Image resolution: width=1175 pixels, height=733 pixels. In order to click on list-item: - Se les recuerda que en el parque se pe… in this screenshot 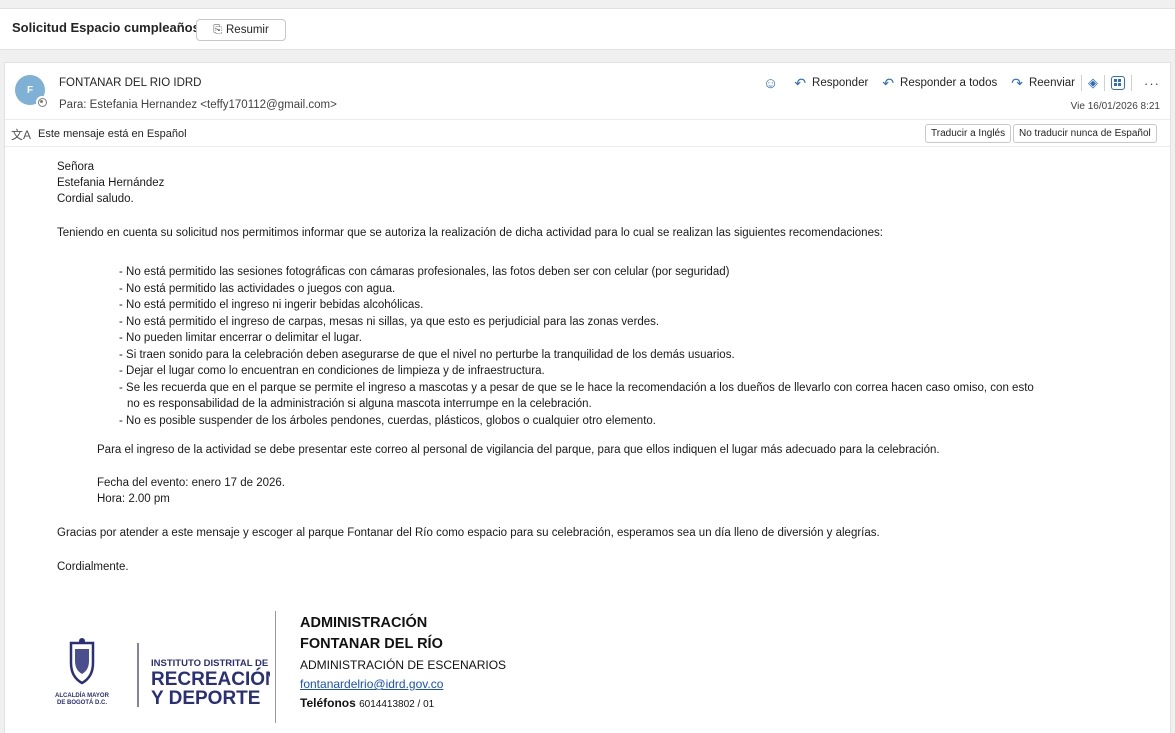, I will do `click(576, 387)`.